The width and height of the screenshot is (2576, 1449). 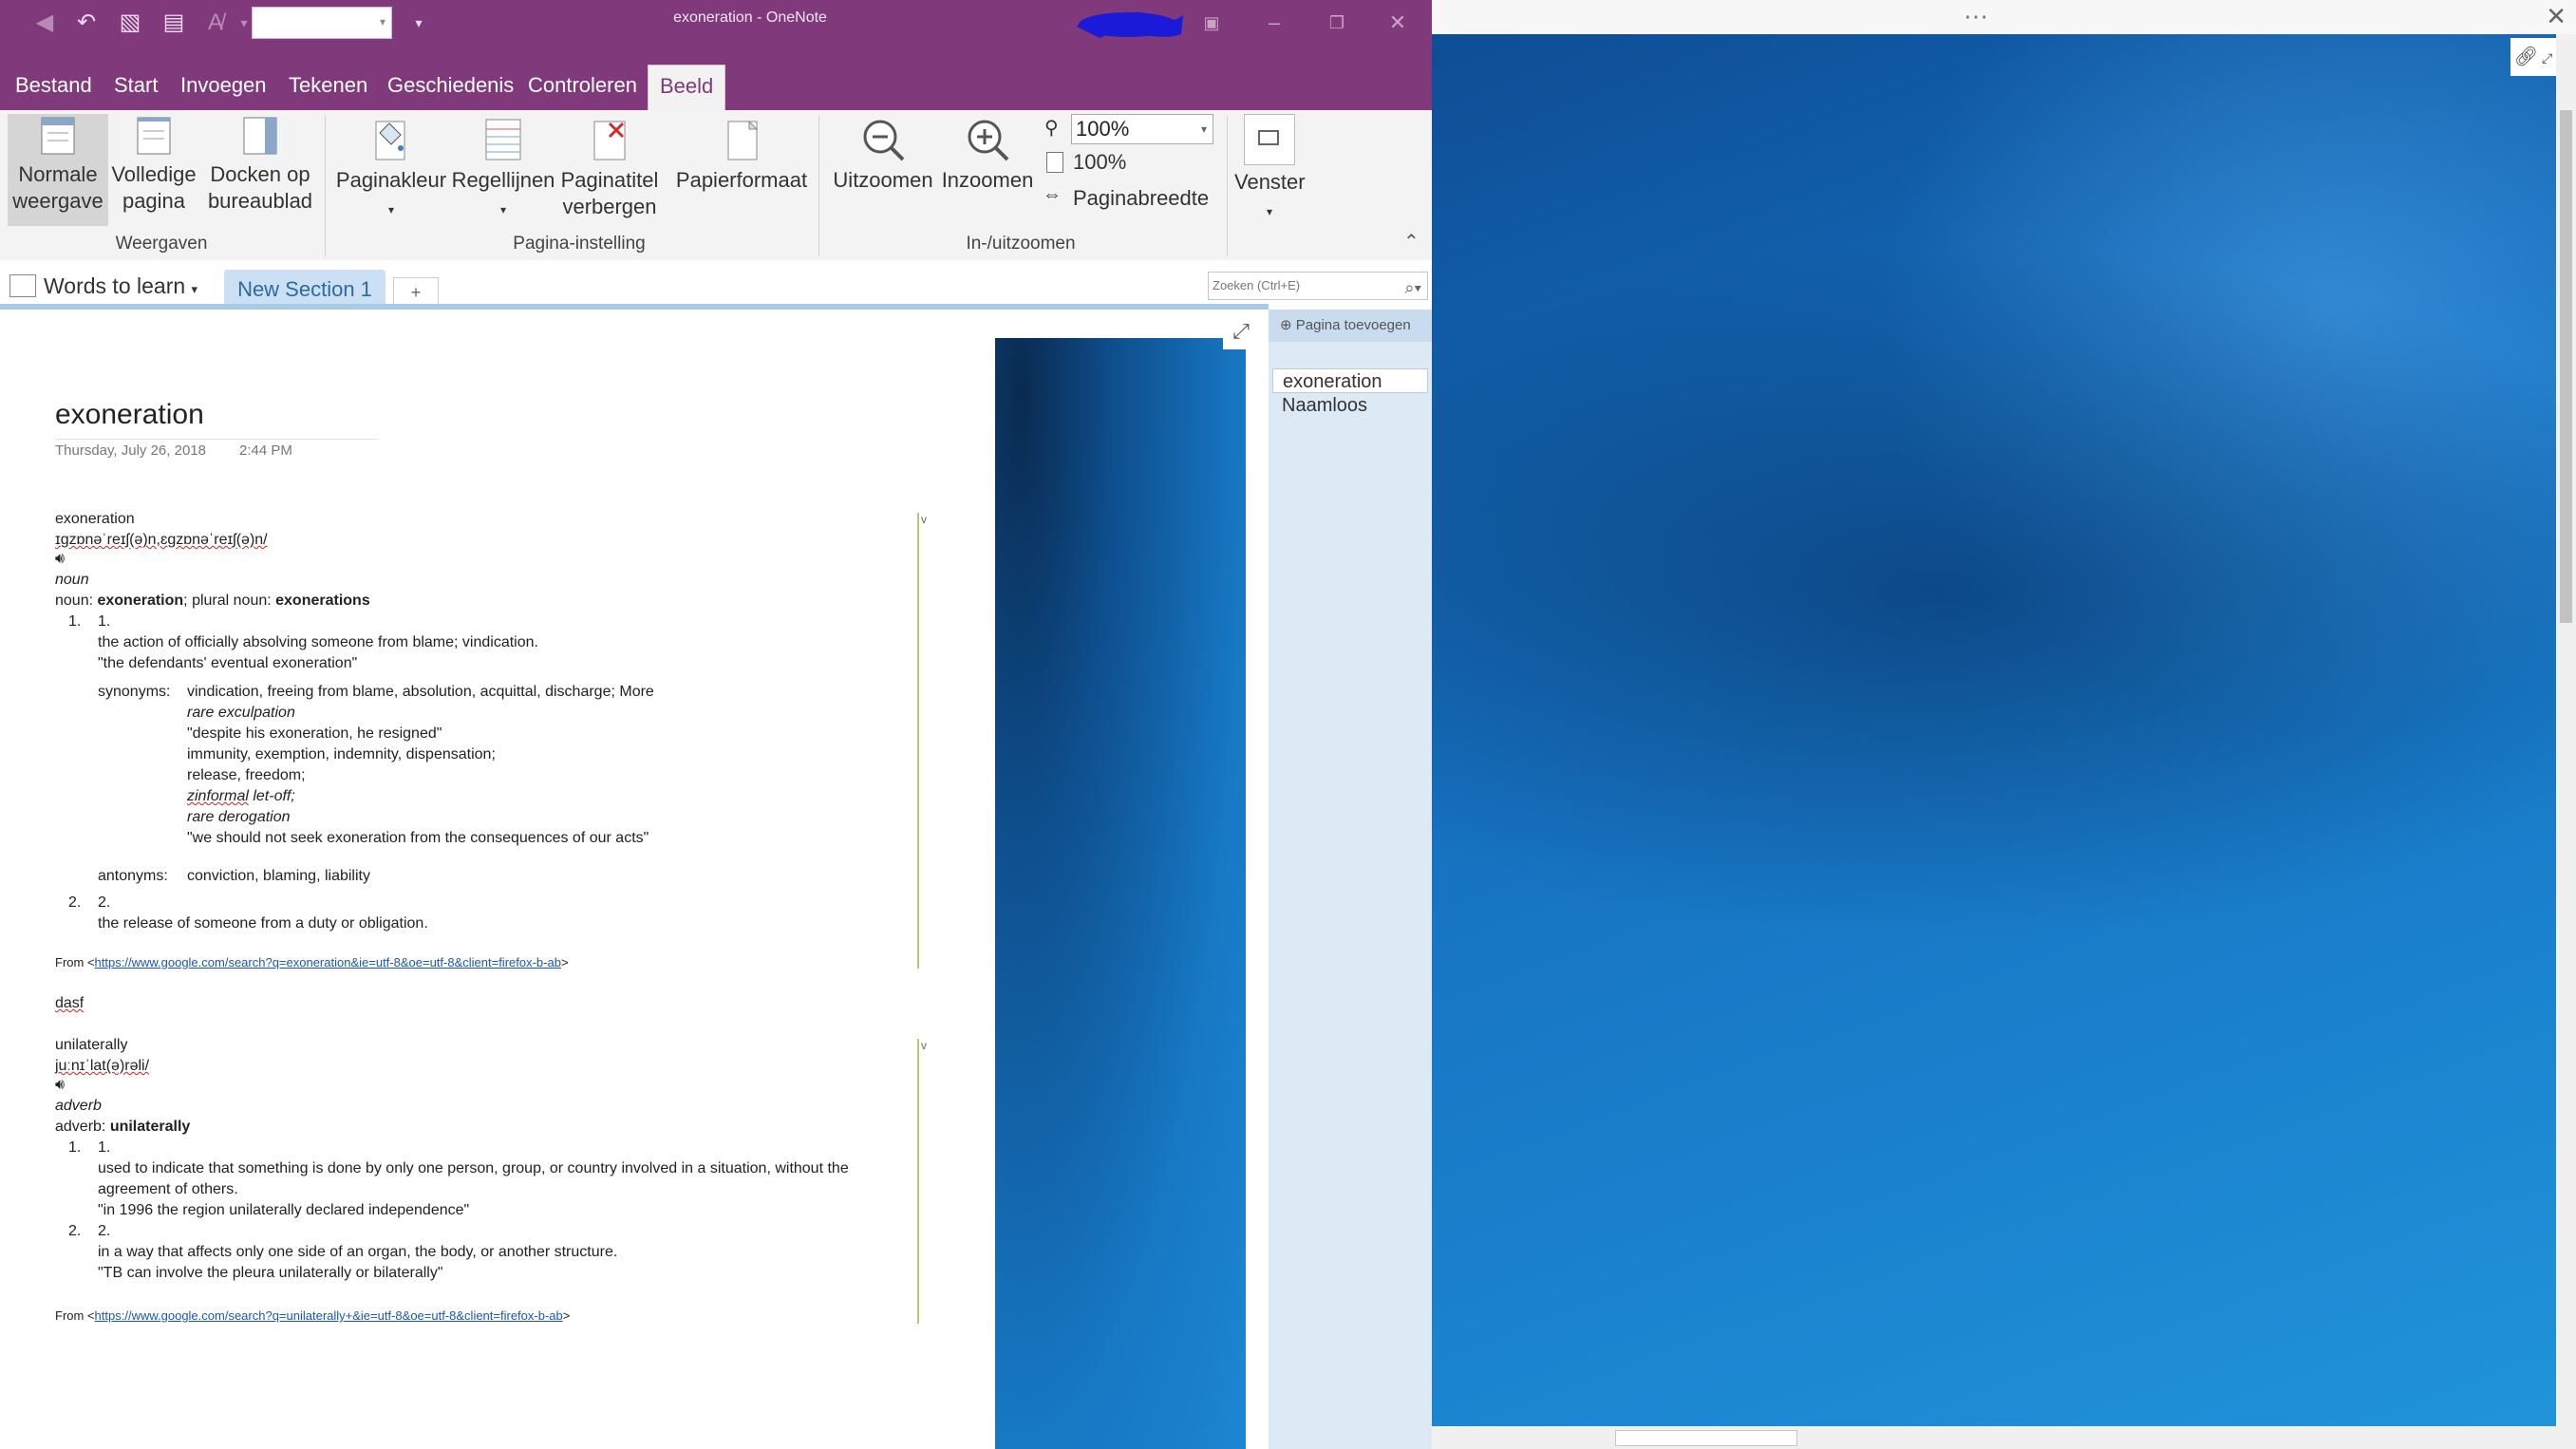 I want to click on page-width-icon: ⇔, so click(x=1052, y=194).